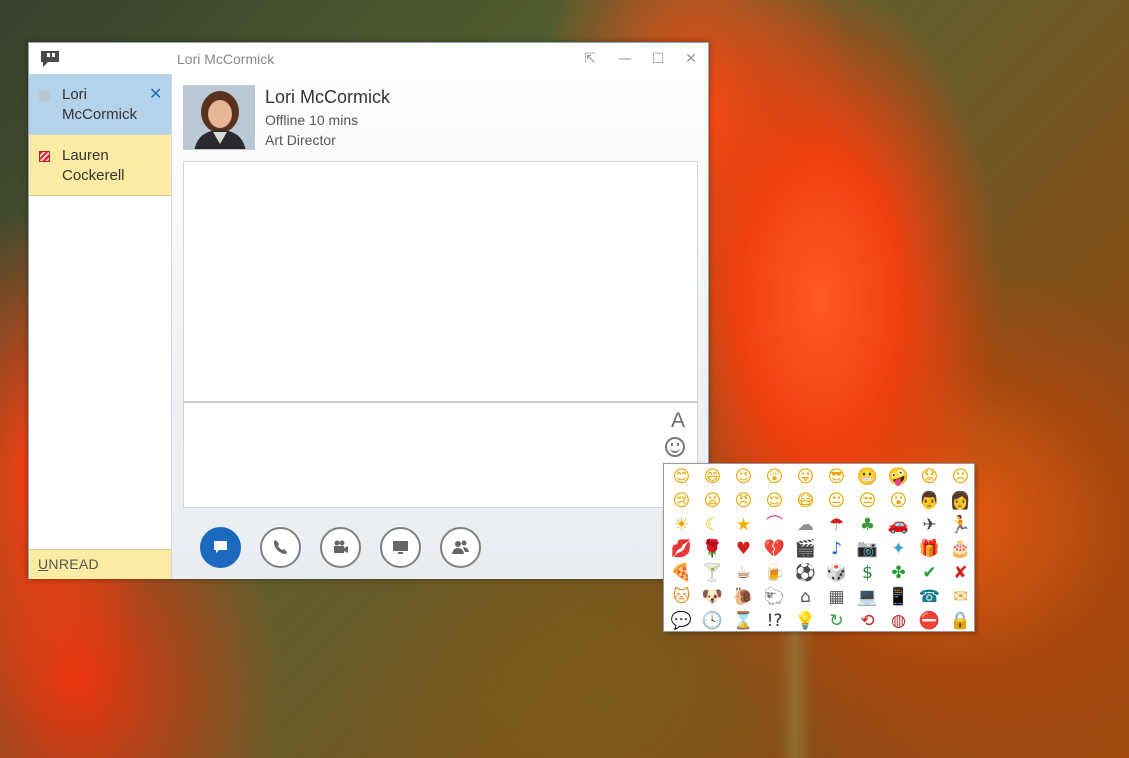 This screenshot has width=1129, height=758. Describe the element at coordinates (440, 455) in the screenshot. I see `message-input: A` at that location.